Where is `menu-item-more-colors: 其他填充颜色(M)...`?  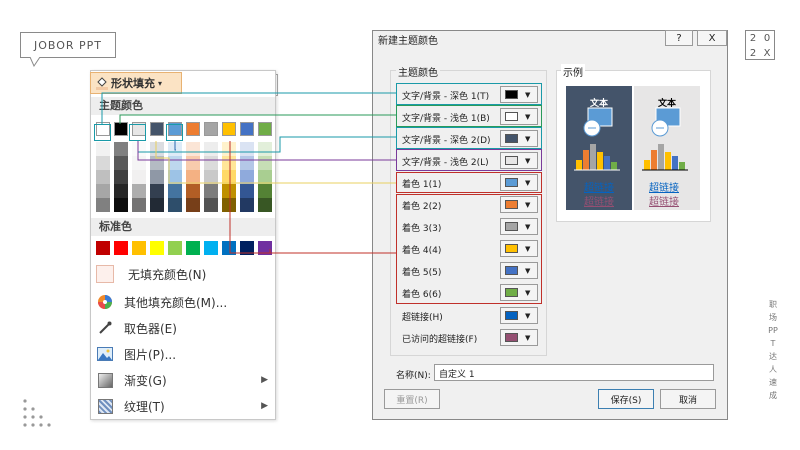
menu-item-more-colors: 其他填充颜色(M)... is located at coordinates (183, 302).